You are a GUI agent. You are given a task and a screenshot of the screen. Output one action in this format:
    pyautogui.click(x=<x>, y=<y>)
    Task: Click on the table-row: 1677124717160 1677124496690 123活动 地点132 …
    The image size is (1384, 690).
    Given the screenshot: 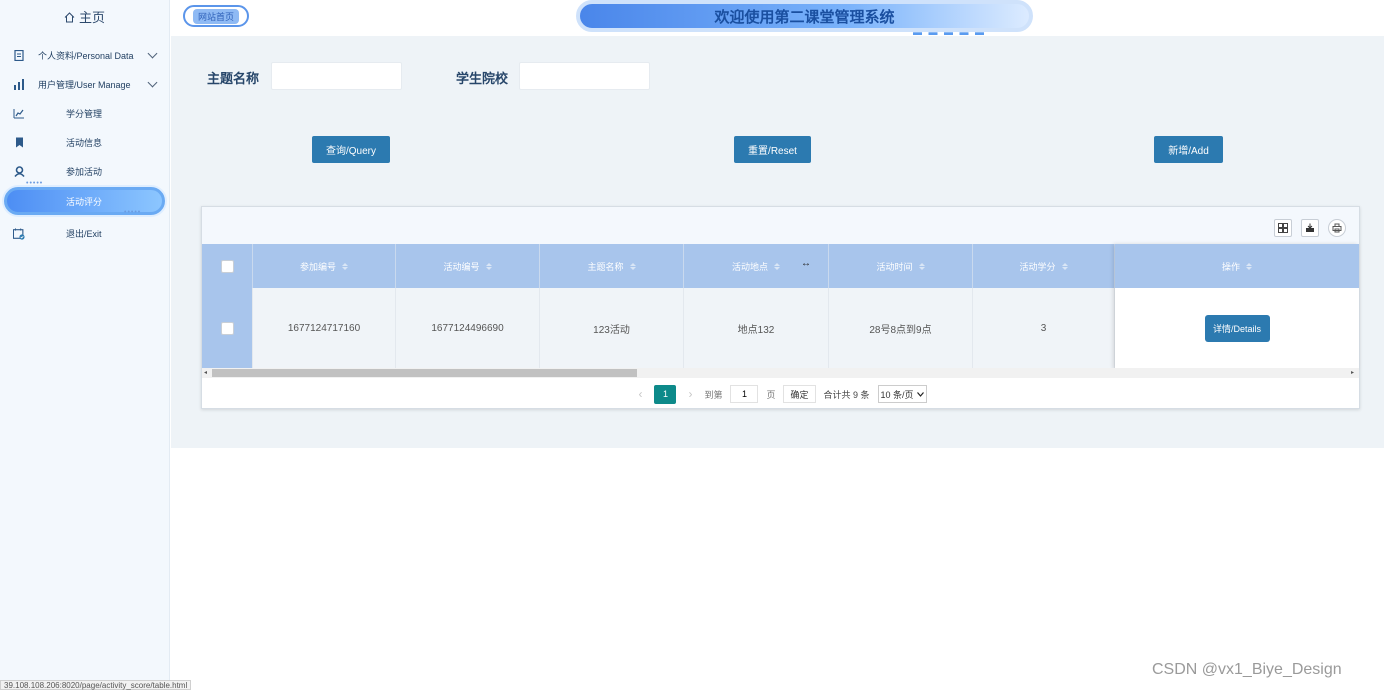 What is the action you would take?
    pyautogui.click(x=658, y=328)
    